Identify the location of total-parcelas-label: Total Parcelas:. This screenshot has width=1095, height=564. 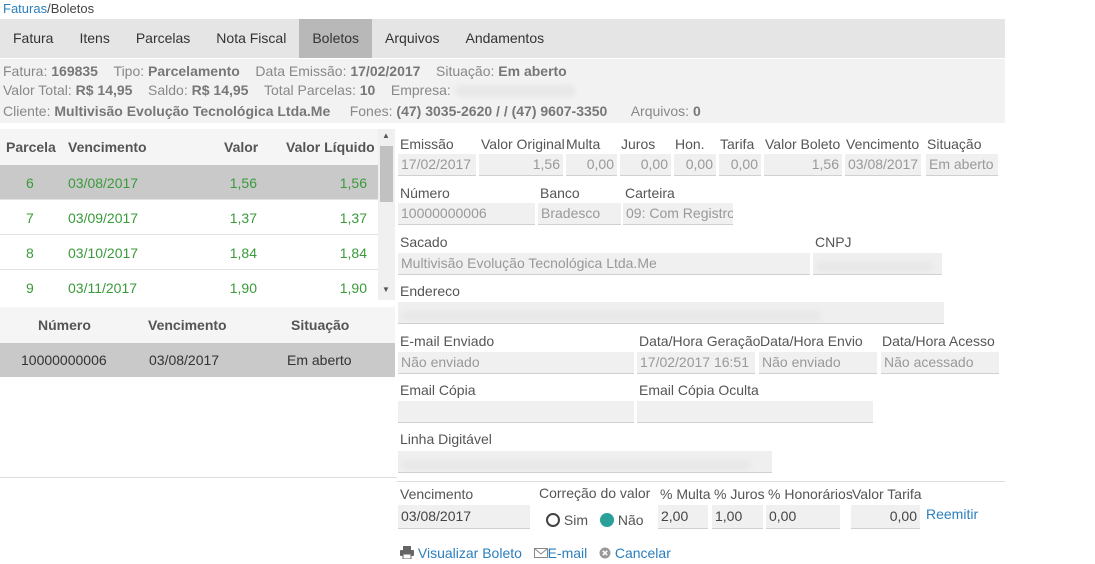
(310, 90).